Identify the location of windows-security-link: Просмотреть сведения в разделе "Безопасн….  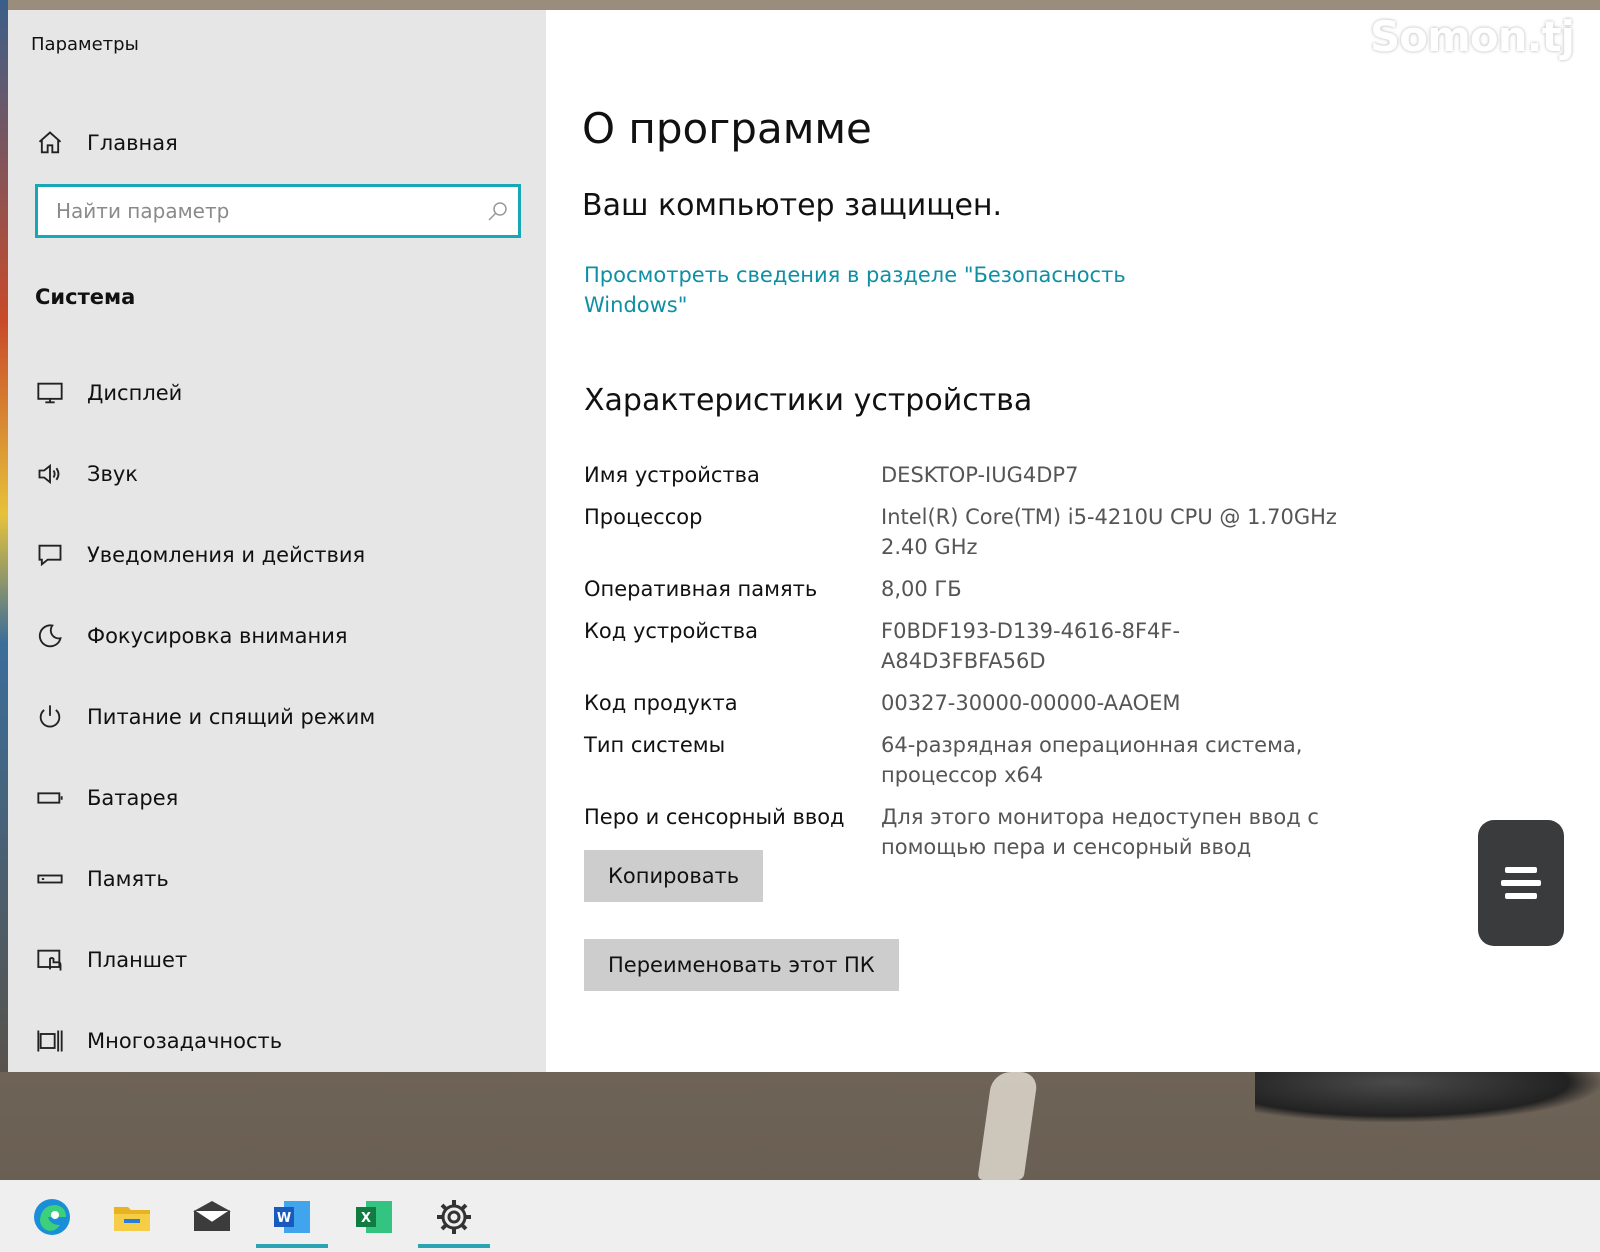
(864, 290).